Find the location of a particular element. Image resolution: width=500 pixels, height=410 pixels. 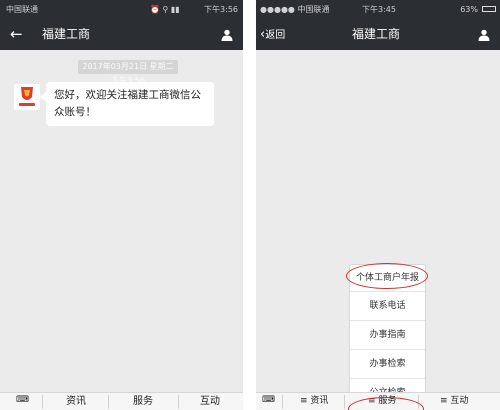

back-button: ‹返回 is located at coordinates (272, 35).